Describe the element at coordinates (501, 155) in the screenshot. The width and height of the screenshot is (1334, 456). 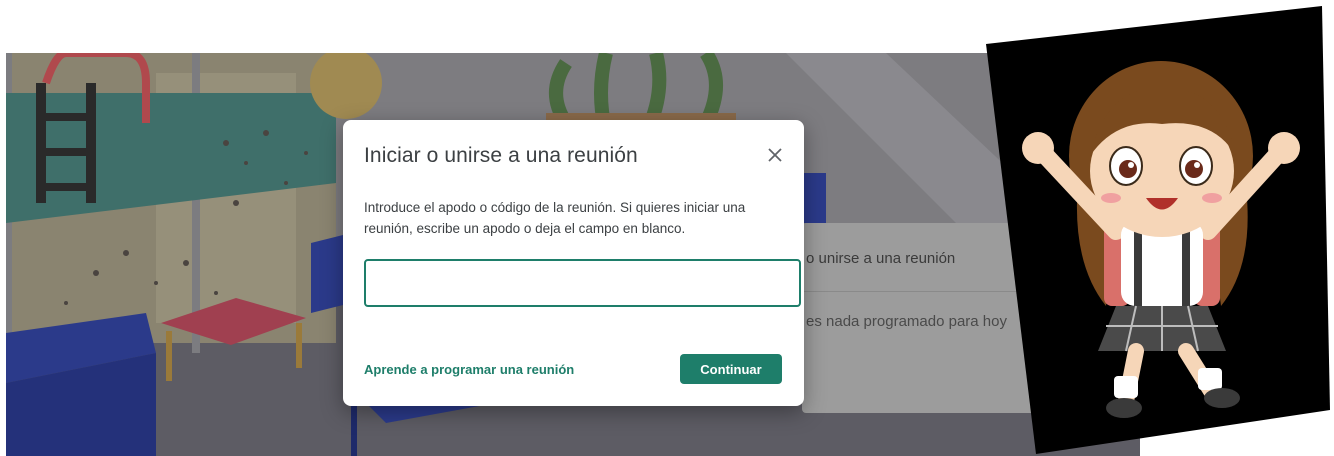
I see `dialog-title: Iniciar o unirse a una reunión` at that location.